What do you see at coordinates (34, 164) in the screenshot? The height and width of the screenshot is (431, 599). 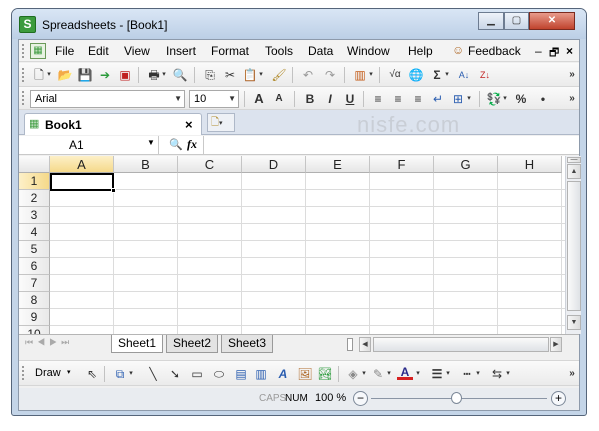 I see `select-all-corner` at bounding box center [34, 164].